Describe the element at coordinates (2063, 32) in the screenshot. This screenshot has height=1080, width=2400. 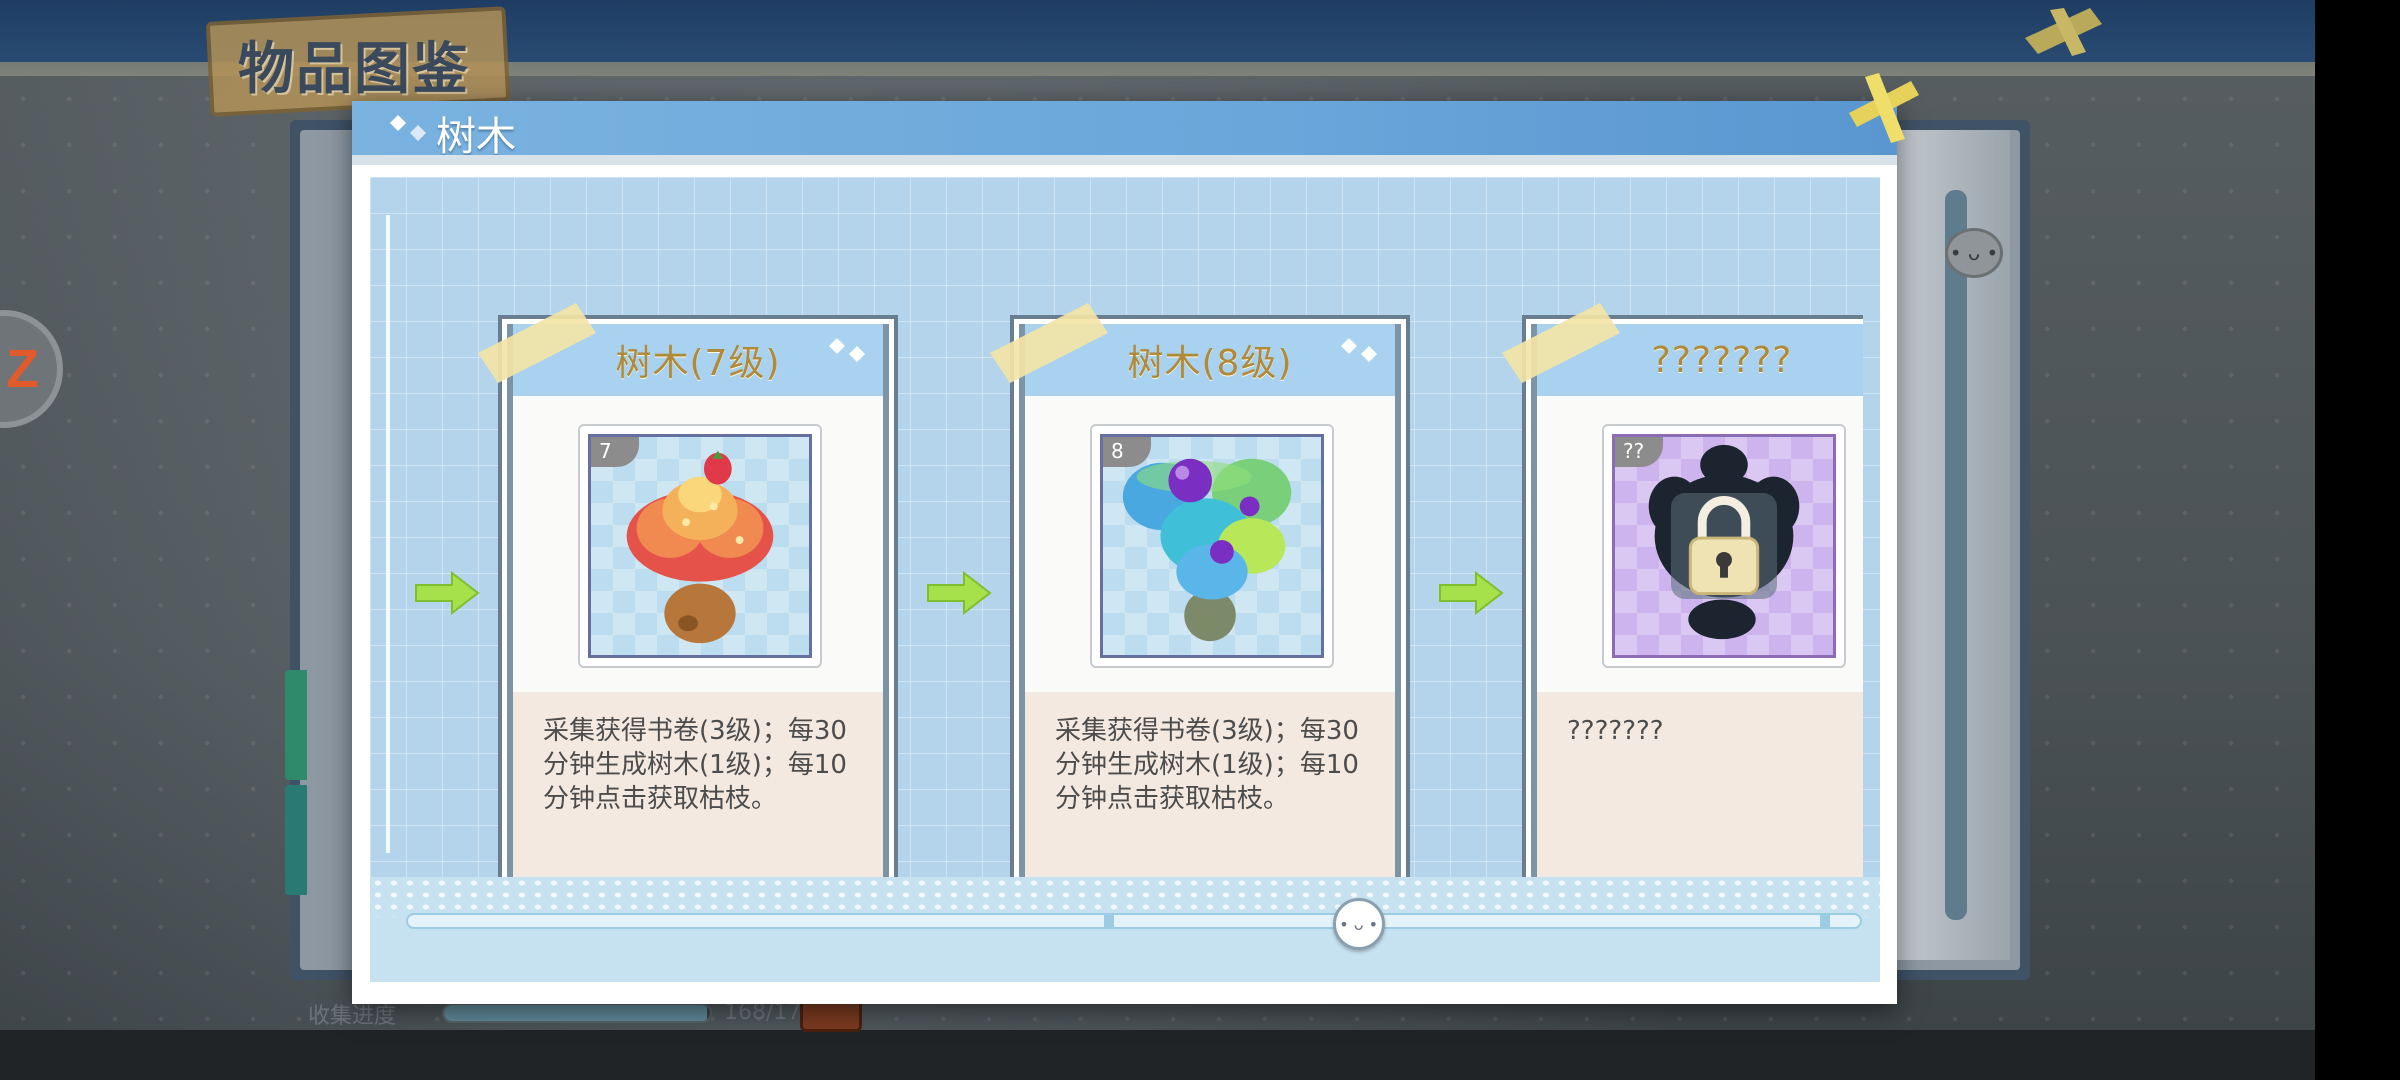
I see `corner-tape-icon` at that location.